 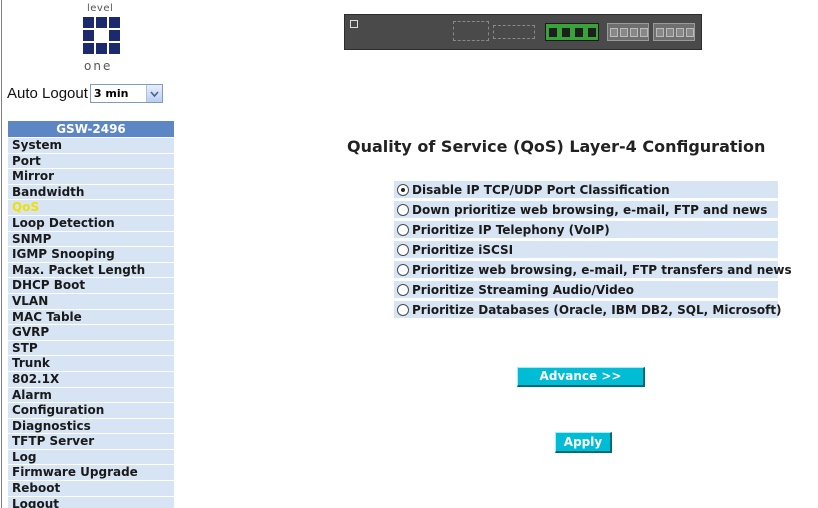 What do you see at coordinates (91, 473) in the screenshot?
I see `sidebar-item-firmware-upgrade: Firmware Upgrade` at bounding box center [91, 473].